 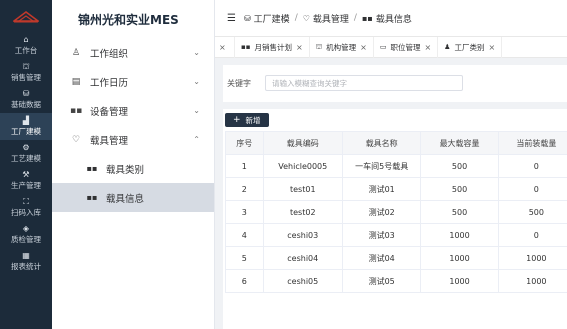 I want to click on quality-icon: ◈, so click(x=26, y=228).